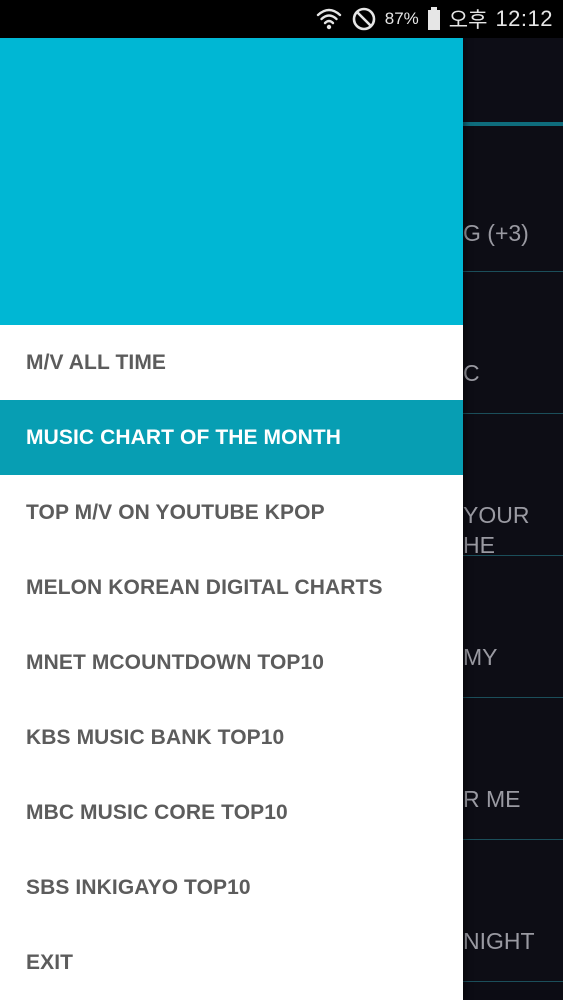 Image resolution: width=563 pixels, height=1000 pixels. I want to click on menu-item-label: MELON KOREAN DIGITAL CHARTS, so click(204, 587).